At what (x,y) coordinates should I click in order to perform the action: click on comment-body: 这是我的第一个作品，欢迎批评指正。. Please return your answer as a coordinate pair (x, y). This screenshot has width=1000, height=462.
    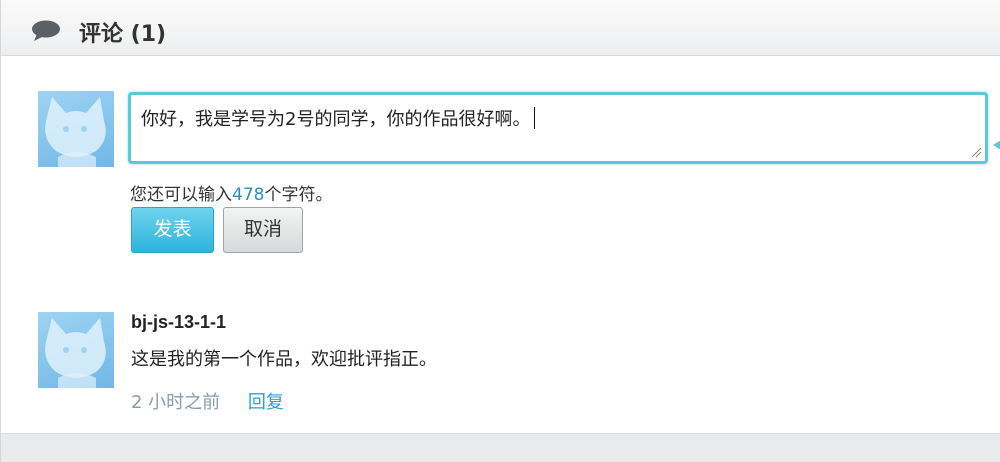
    Looking at the image, I should click on (284, 359).